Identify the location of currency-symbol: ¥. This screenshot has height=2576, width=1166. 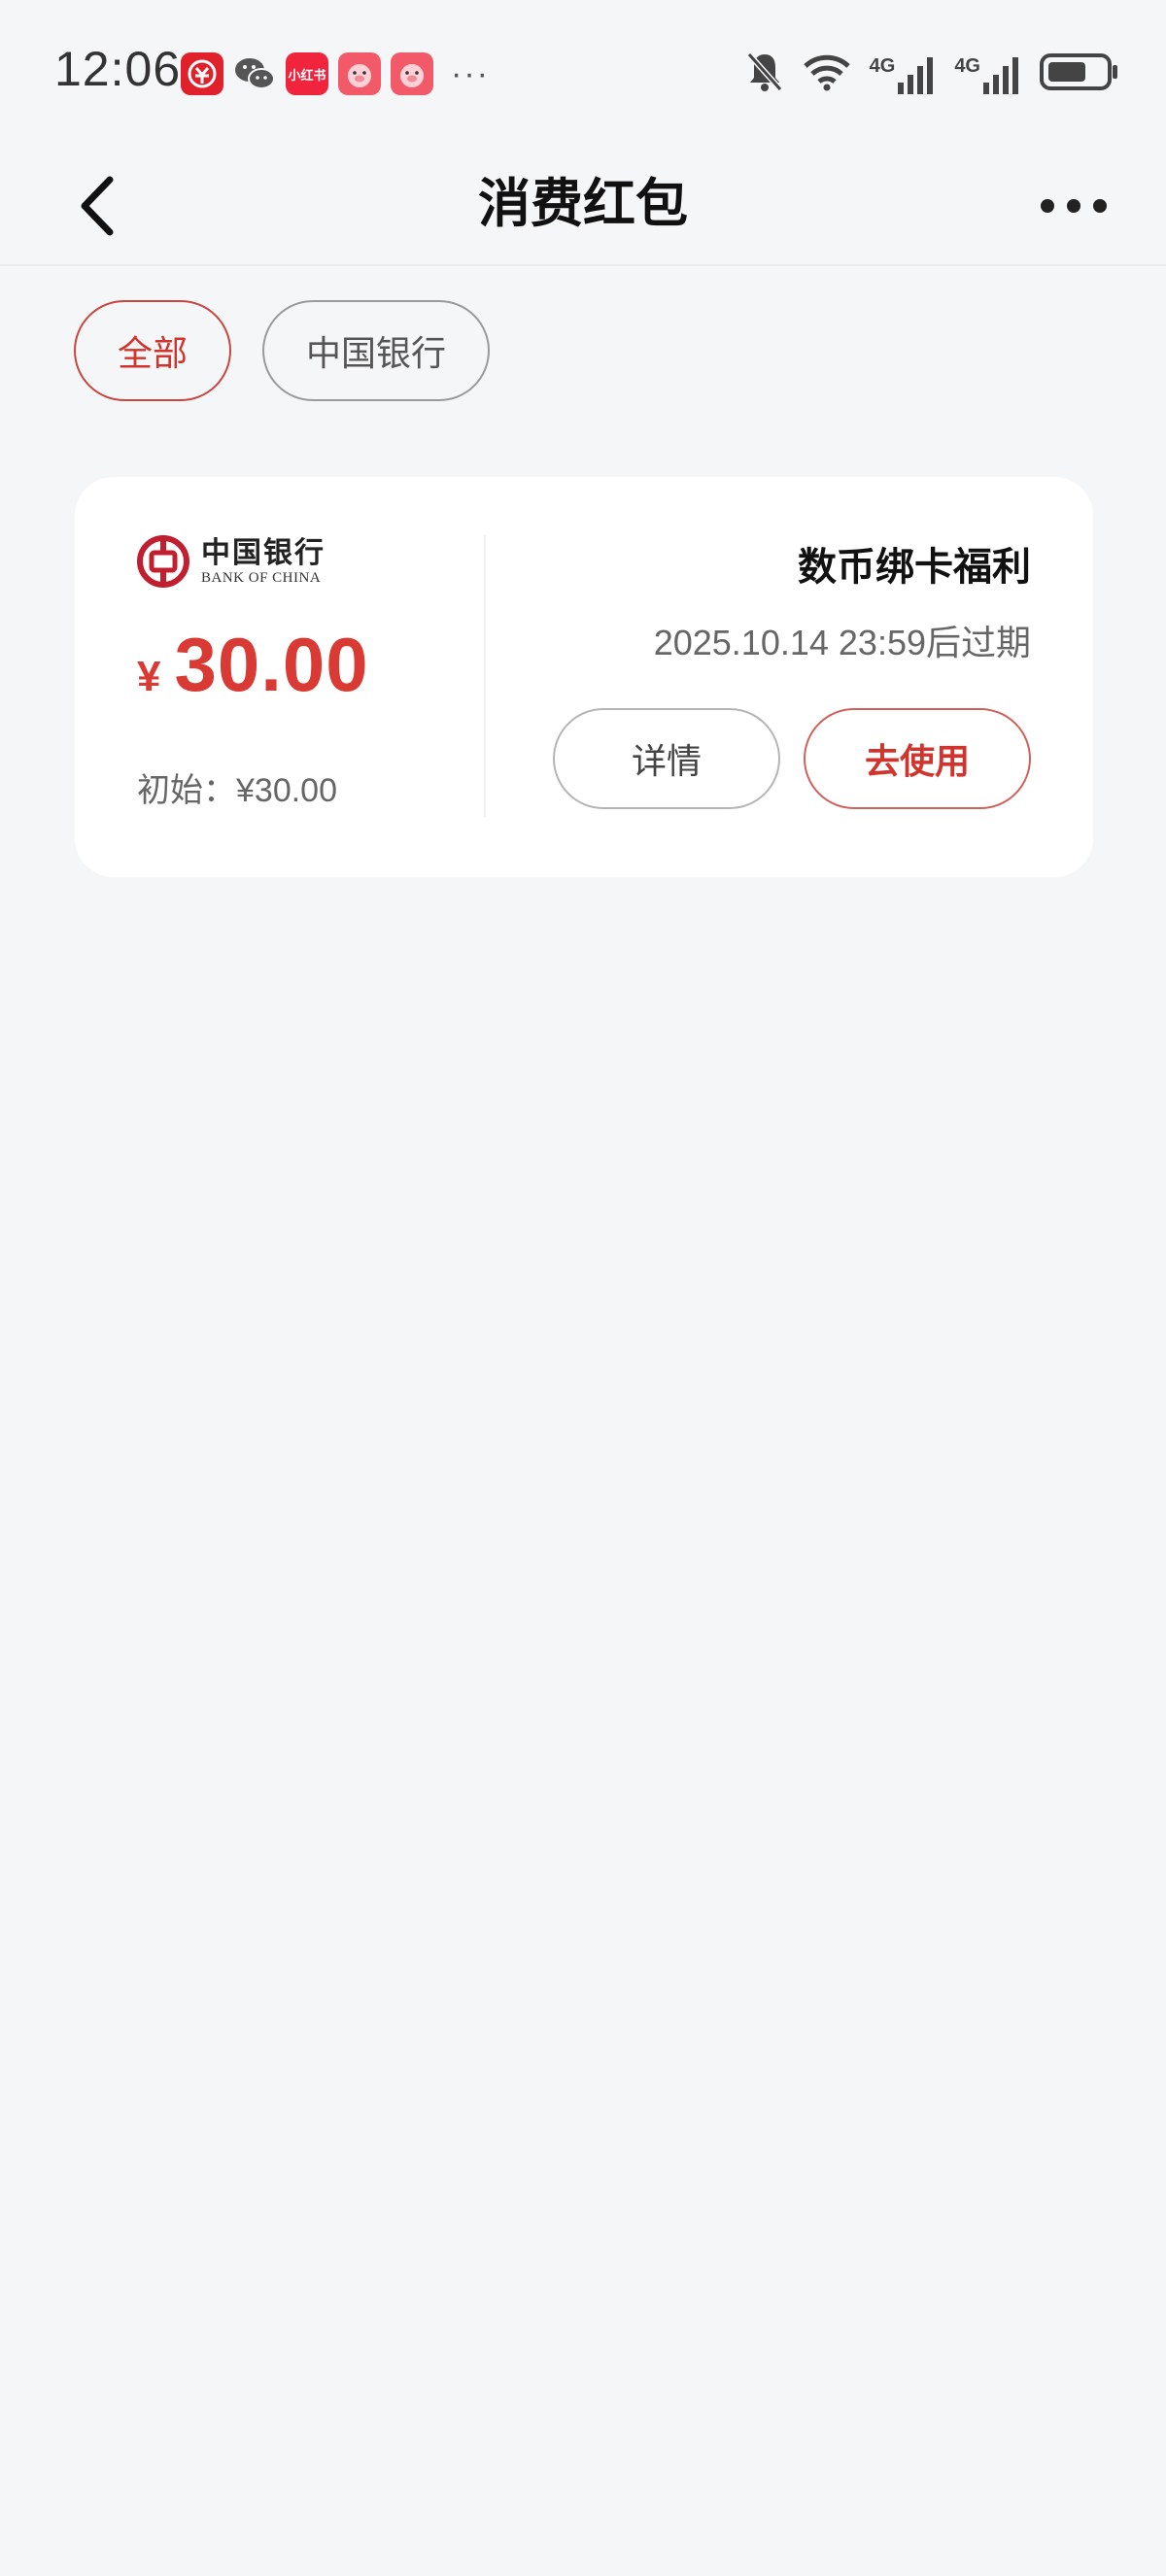
(149, 676).